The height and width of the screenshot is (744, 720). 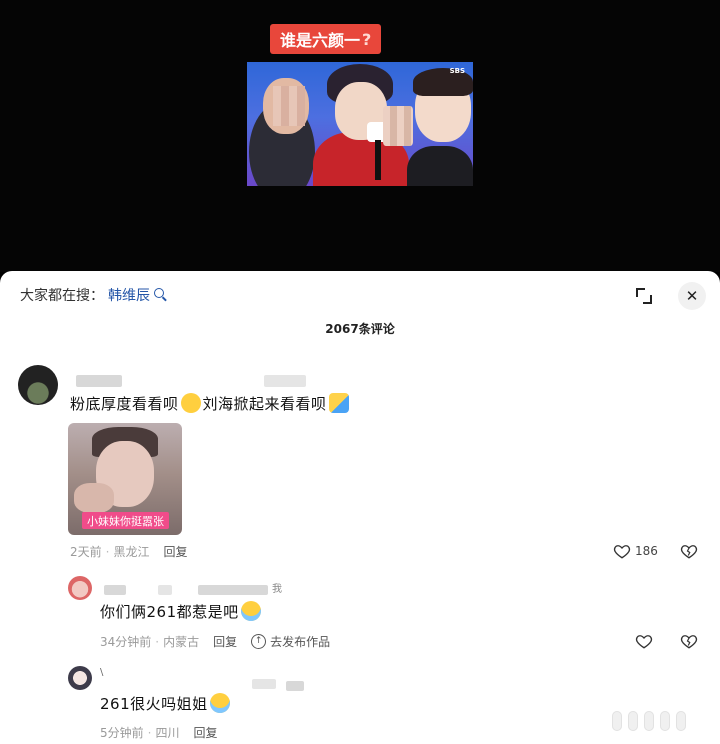 What do you see at coordinates (159, 293) in the screenshot?
I see `search-icon` at bounding box center [159, 293].